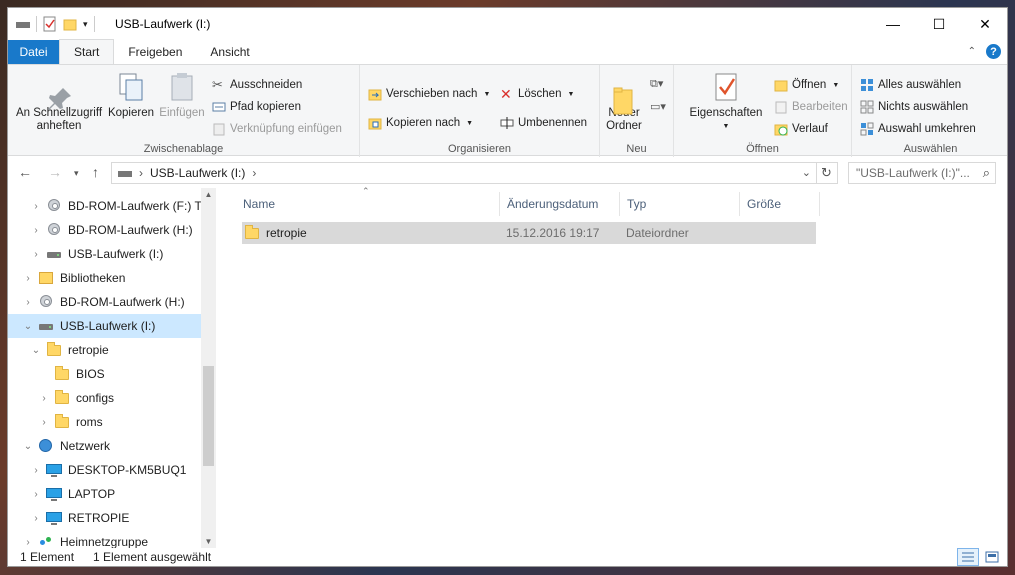  What do you see at coordinates (87, 51) in the screenshot?
I see `tab-start: Start` at bounding box center [87, 51].